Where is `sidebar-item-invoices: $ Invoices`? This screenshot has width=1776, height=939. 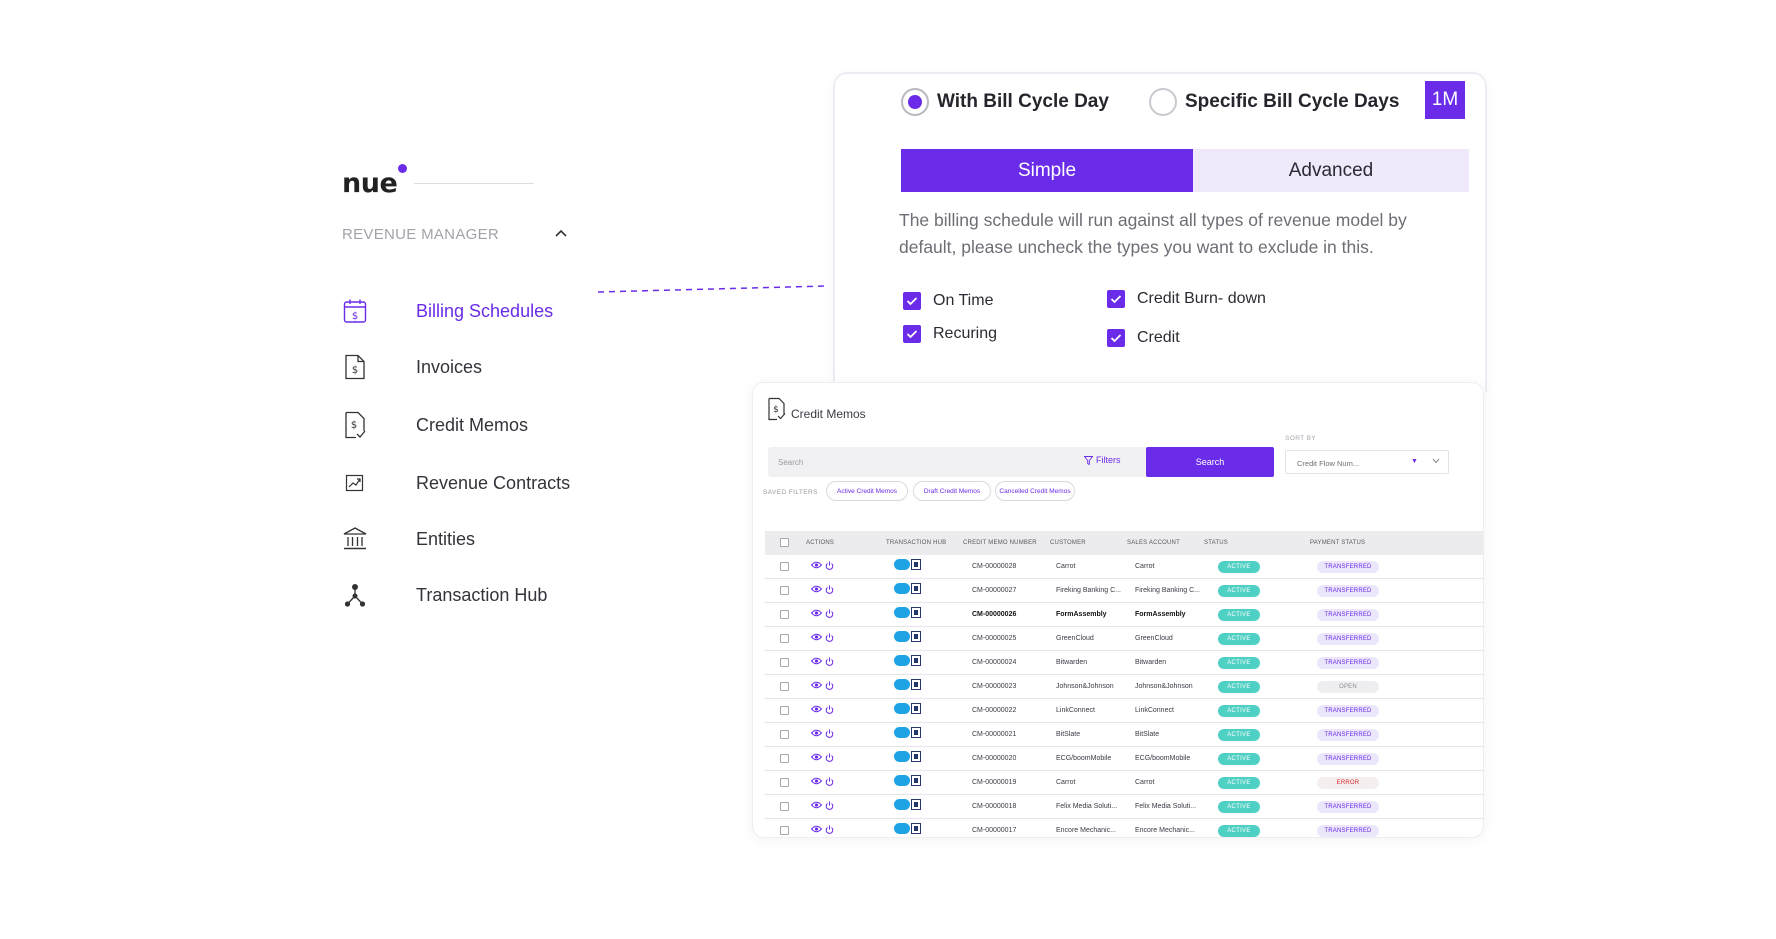
sidebar-item-invoices: $ Invoices is located at coordinates (462, 367).